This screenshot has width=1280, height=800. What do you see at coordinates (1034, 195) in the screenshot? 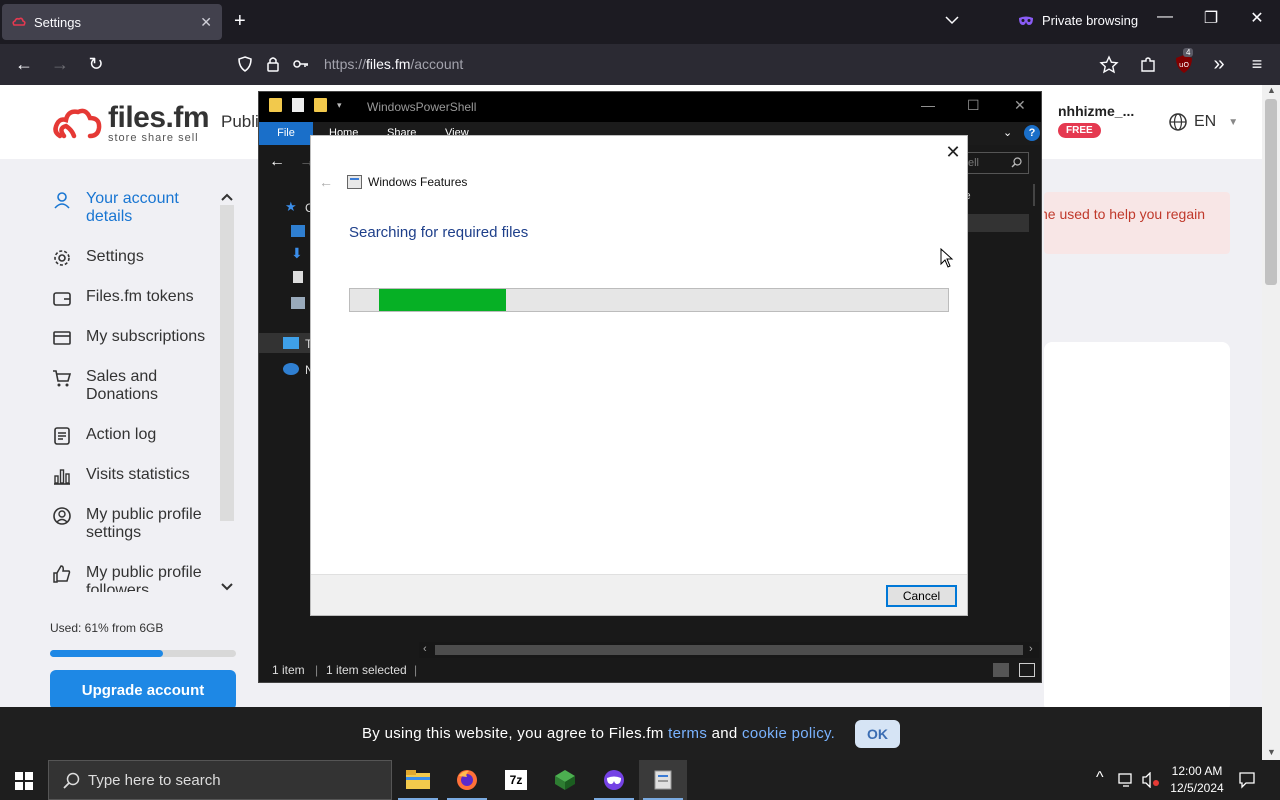
I see `column-divider` at bounding box center [1034, 195].